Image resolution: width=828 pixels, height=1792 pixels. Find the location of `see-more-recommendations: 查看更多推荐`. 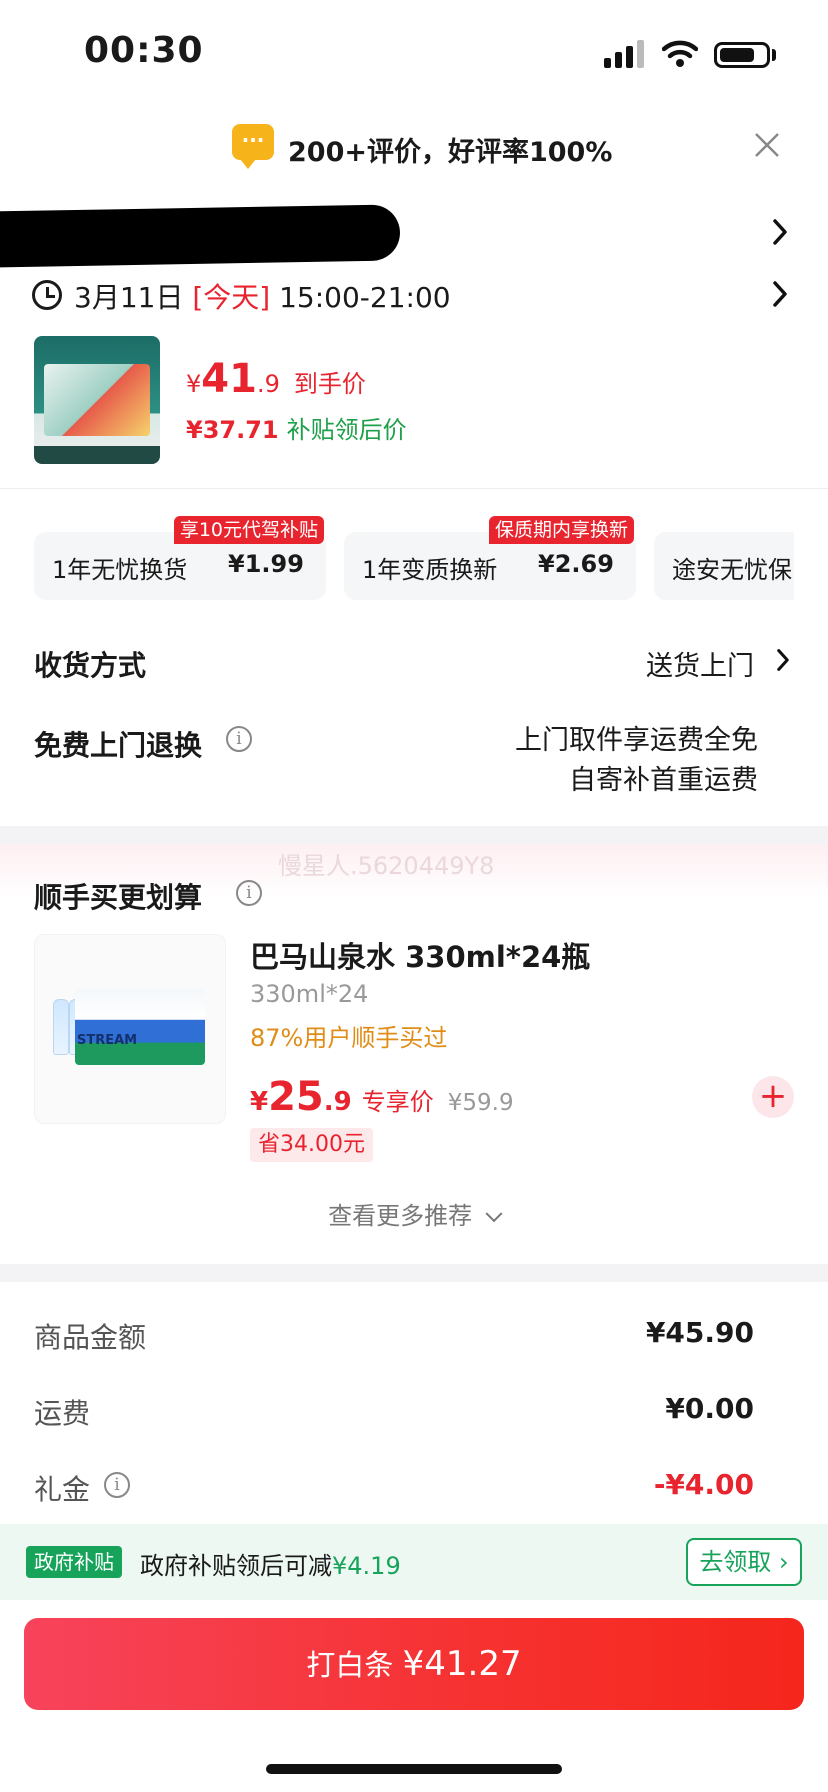

see-more-recommendations: 查看更多推荐 is located at coordinates (414, 1213).